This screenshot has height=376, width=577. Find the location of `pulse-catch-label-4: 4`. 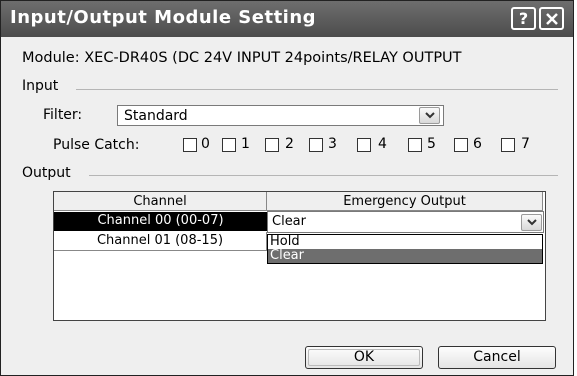

pulse-catch-label-4: 4 is located at coordinates (382, 144).